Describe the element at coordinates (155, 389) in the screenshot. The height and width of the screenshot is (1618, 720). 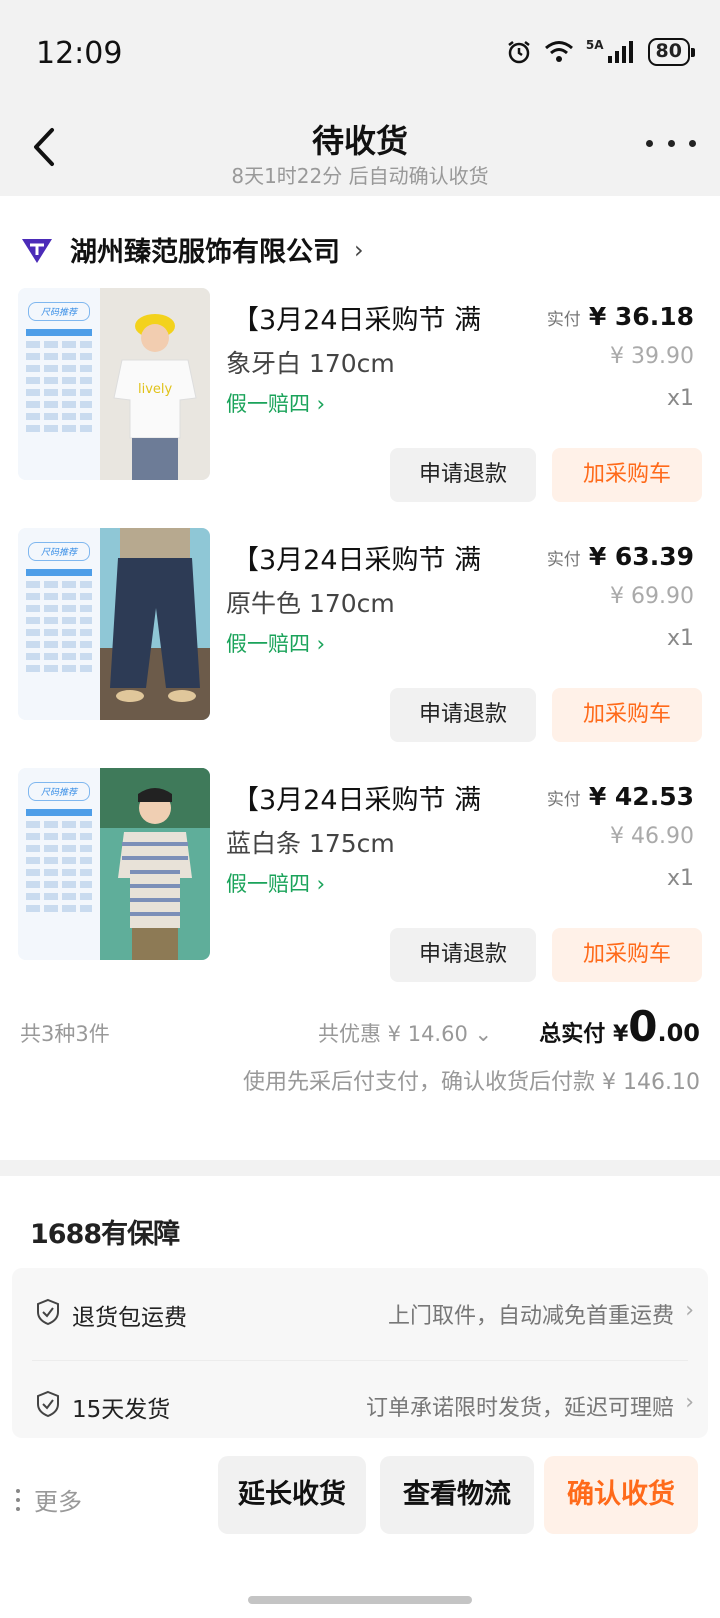
I see `svg-text: lively` at that location.